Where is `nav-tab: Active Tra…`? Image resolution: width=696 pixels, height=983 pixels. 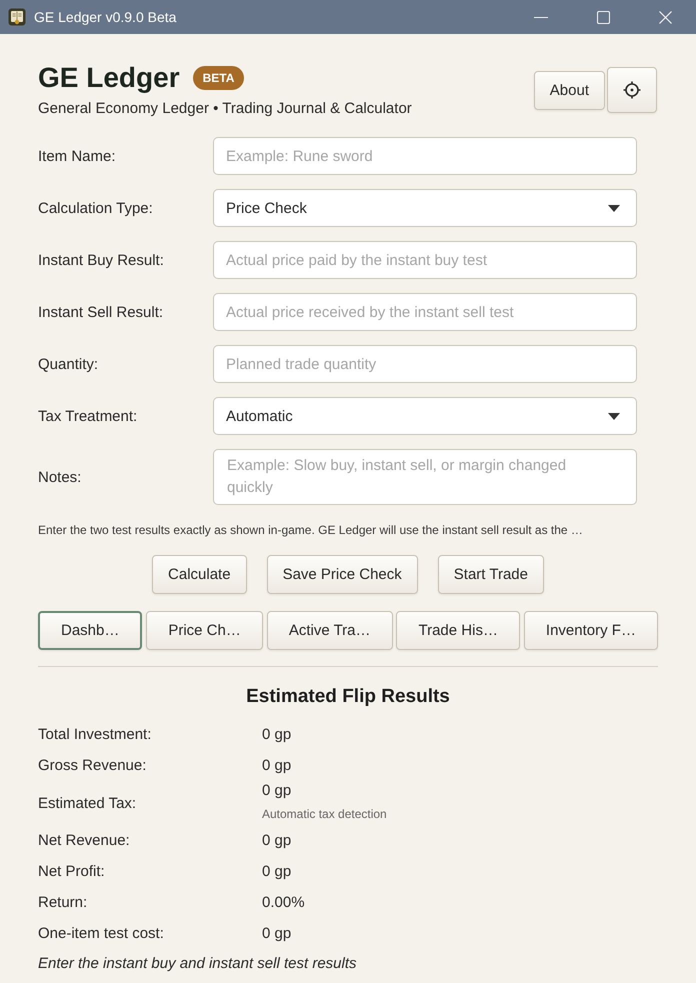 nav-tab: Active Tra… is located at coordinates (329, 630).